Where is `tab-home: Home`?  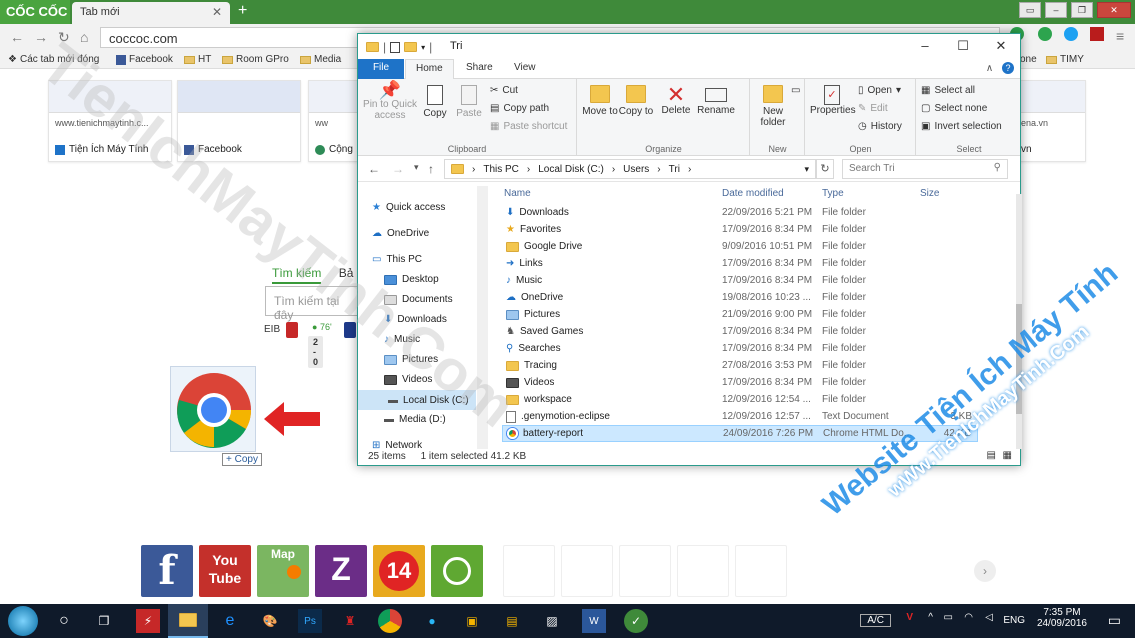 tab-home: Home is located at coordinates (429, 69).